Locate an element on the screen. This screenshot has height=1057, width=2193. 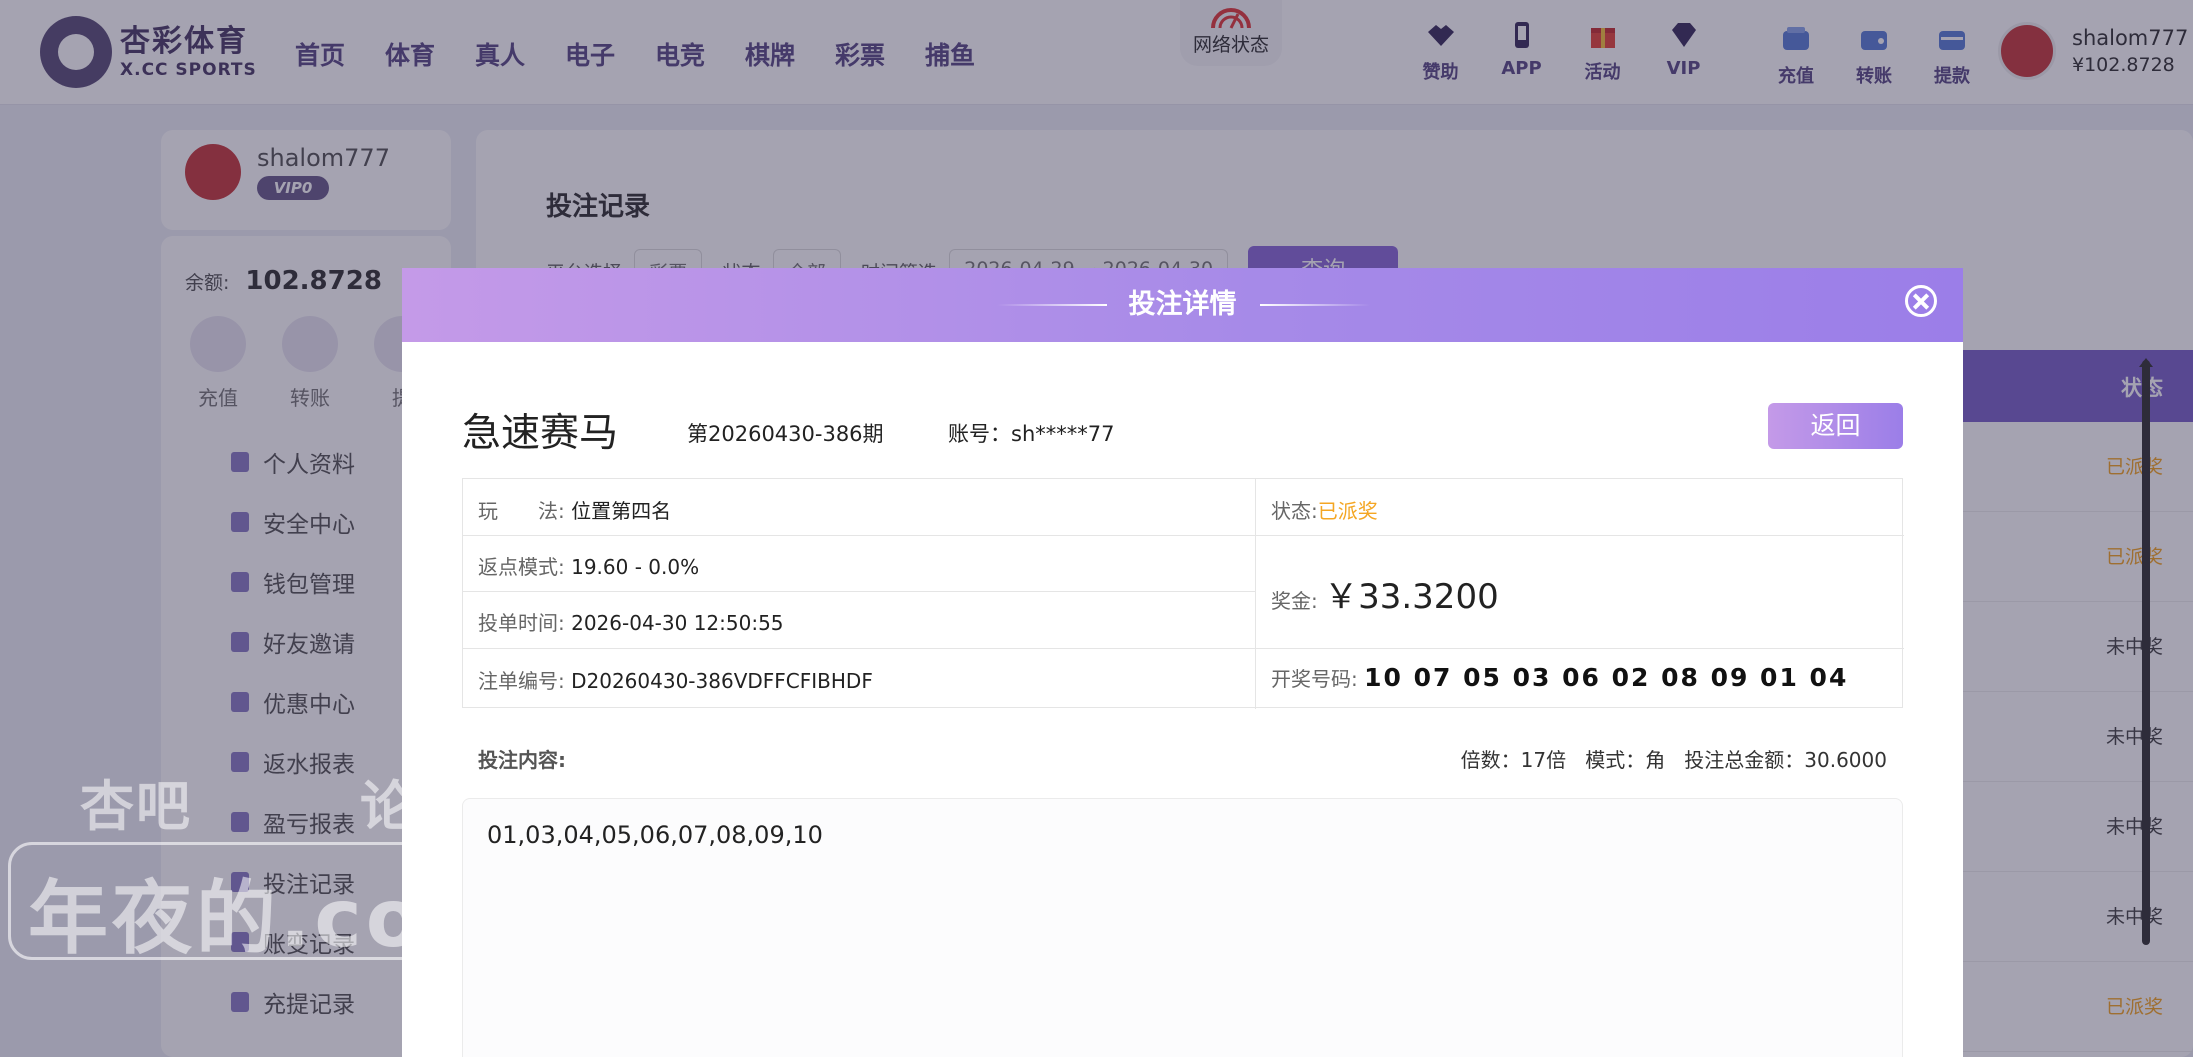
prize-row: 奖金: ￥33.3200 is located at coordinates (1385, 593).